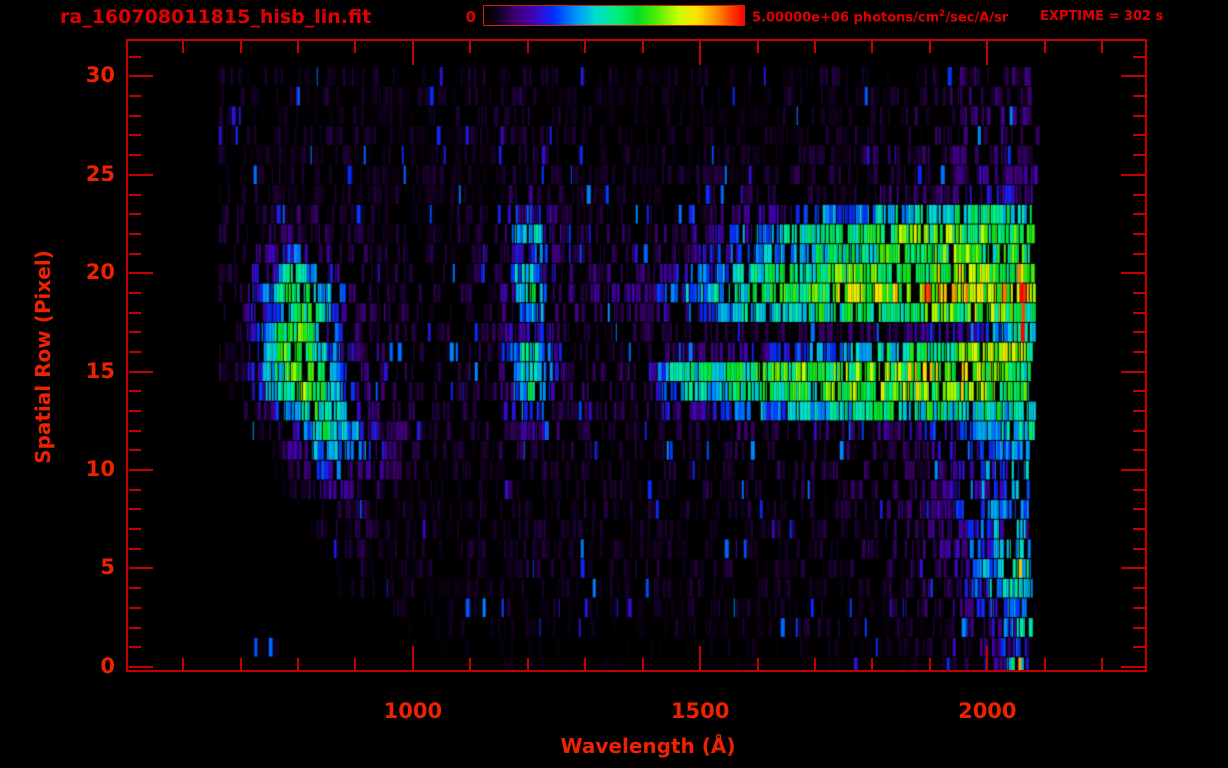 This screenshot has height=768, width=1228. What do you see at coordinates (648, 746) in the screenshot?
I see `x-axis-label: Wavelength (Å)` at bounding box center [648, 746].